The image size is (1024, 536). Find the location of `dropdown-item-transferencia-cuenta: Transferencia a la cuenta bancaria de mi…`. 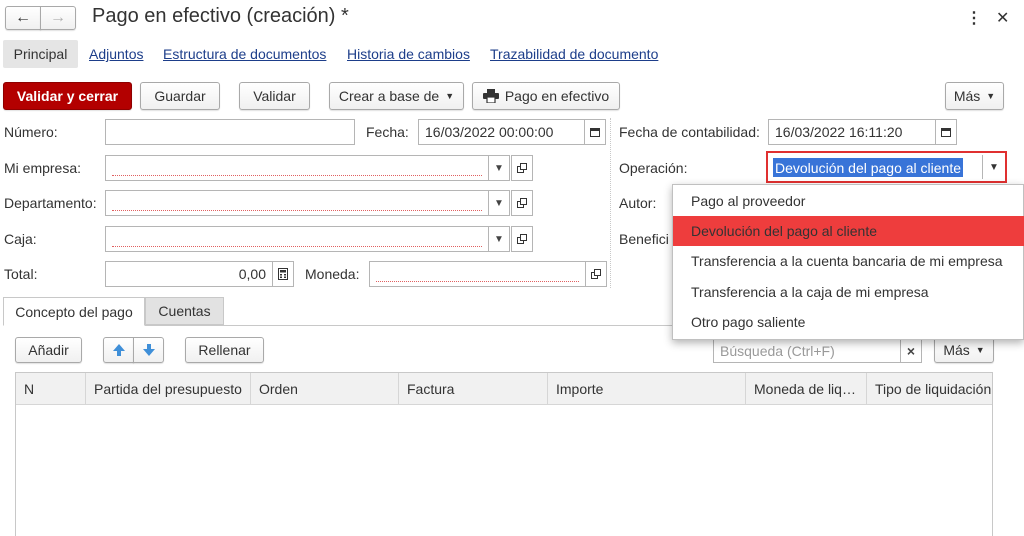

dropdown-item-transferencia-cuenta: Transferencia a la cuenta bancaria de mi… is located at coordinates (848, 261).